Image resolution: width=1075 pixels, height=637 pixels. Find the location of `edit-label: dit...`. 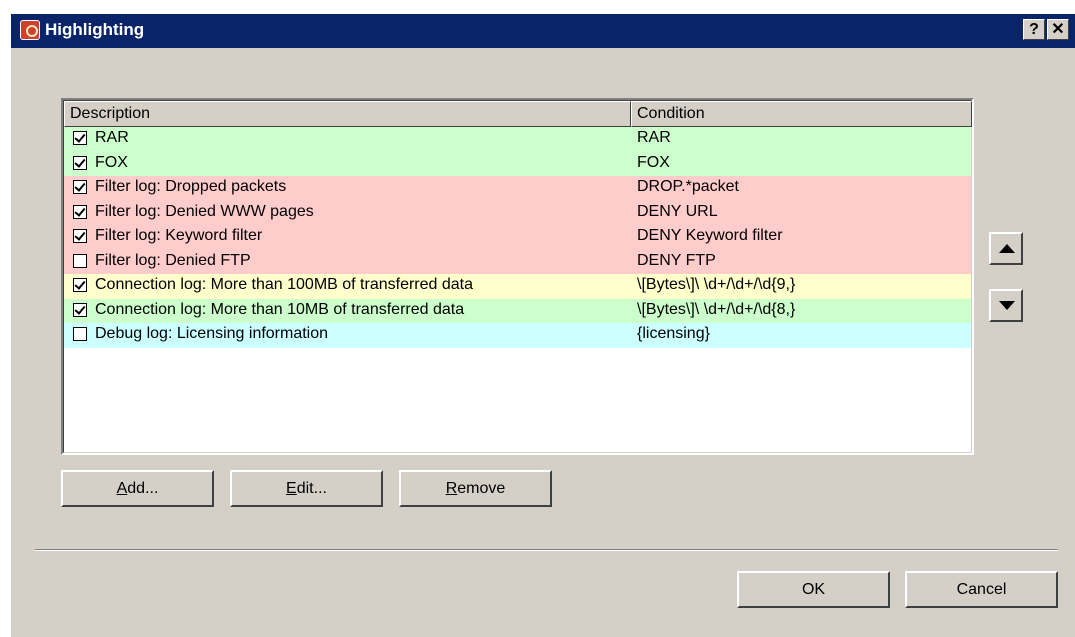

edit-label: dit... is located at coordinates (311, 488).